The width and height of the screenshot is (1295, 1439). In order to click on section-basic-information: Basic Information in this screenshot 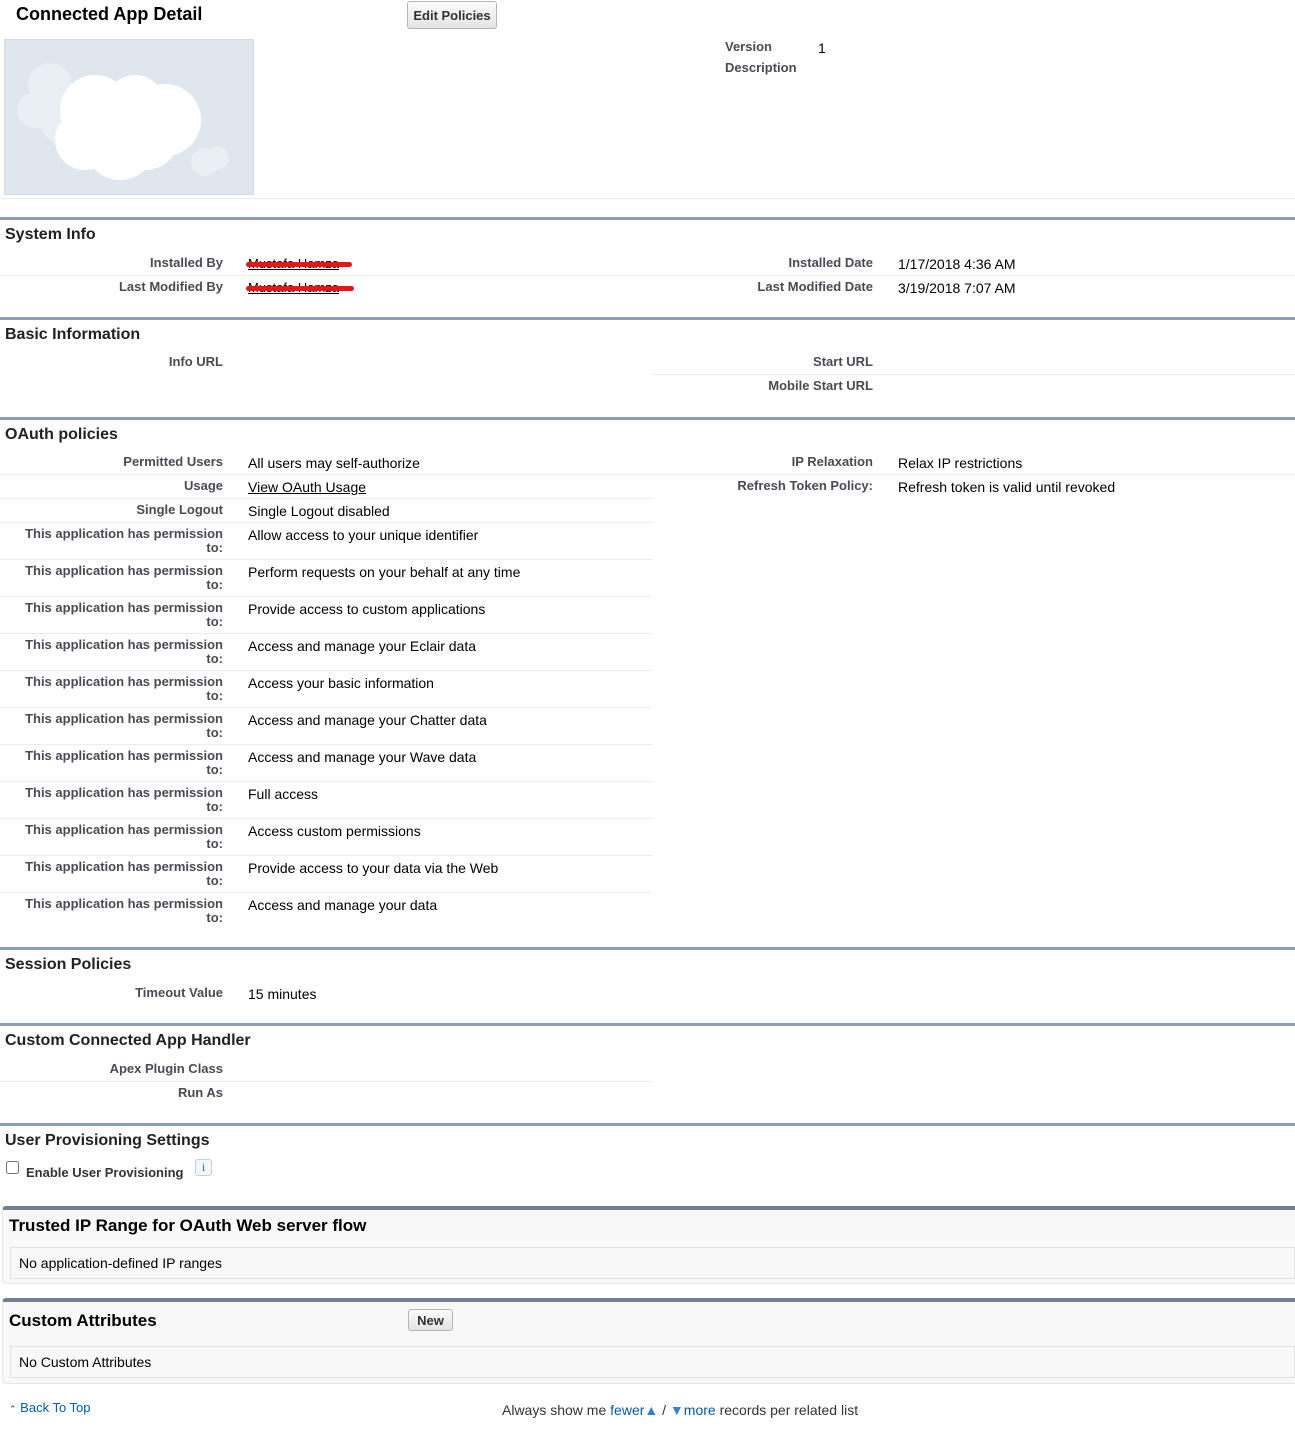, I will do `click(73, 334)`.